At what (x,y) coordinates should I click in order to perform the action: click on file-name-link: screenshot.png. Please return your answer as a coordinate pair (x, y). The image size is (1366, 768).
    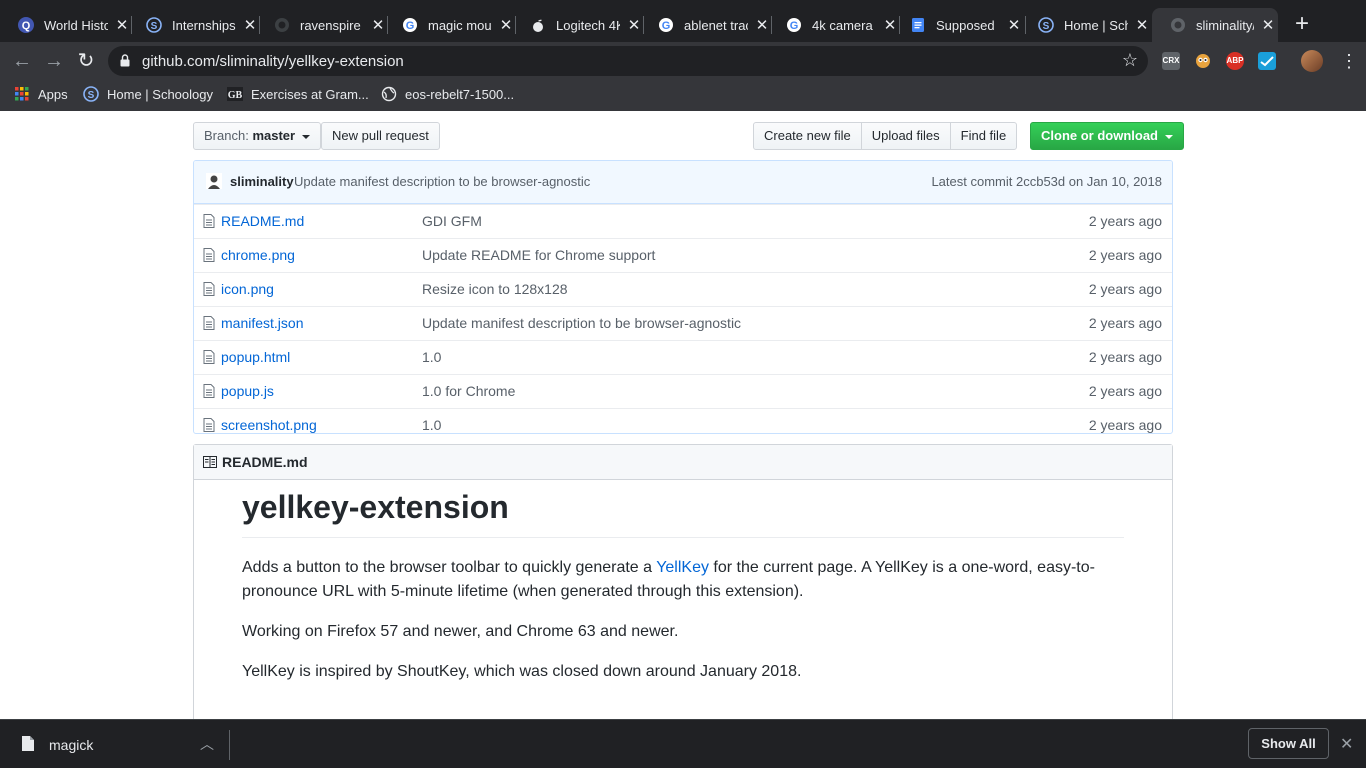
    Looking at the image, I should click on (269, 425).